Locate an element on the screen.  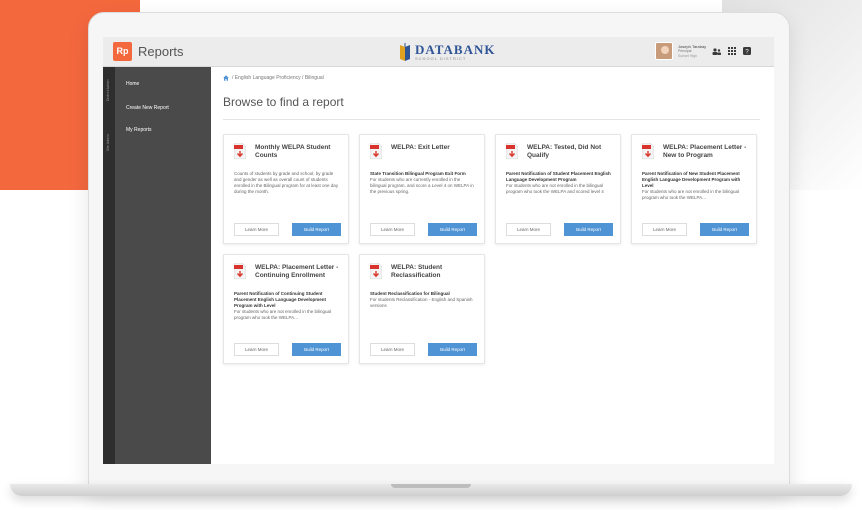
district-brand: DATABANK SCHOOL DISTRICT is located at coordinates (447, 52).